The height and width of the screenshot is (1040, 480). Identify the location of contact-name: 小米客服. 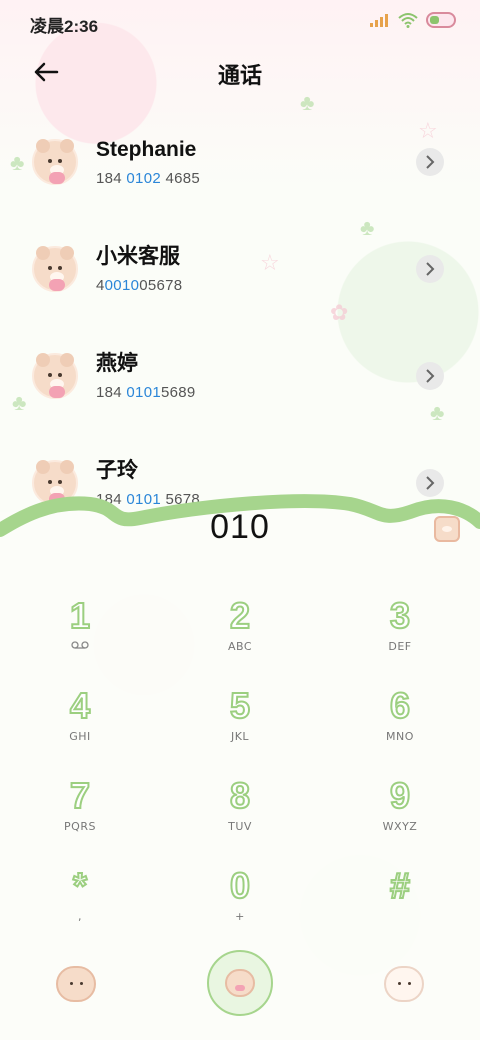
(138, 256).